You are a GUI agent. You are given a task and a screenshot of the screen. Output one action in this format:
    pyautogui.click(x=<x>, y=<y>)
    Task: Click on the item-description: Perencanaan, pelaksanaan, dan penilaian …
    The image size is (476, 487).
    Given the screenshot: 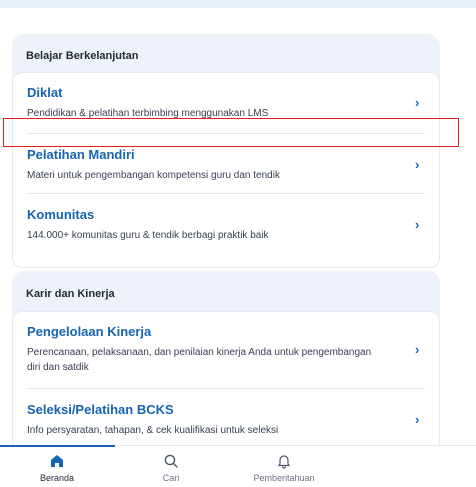 What is the action you would take?
    pyautogui.click(x=226, y=360)
    